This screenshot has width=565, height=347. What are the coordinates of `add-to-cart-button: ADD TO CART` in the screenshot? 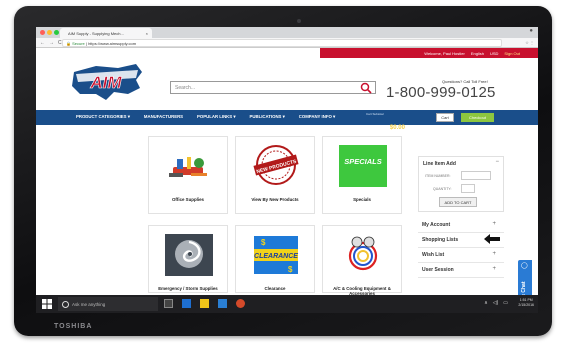 It's located at (458, 202).